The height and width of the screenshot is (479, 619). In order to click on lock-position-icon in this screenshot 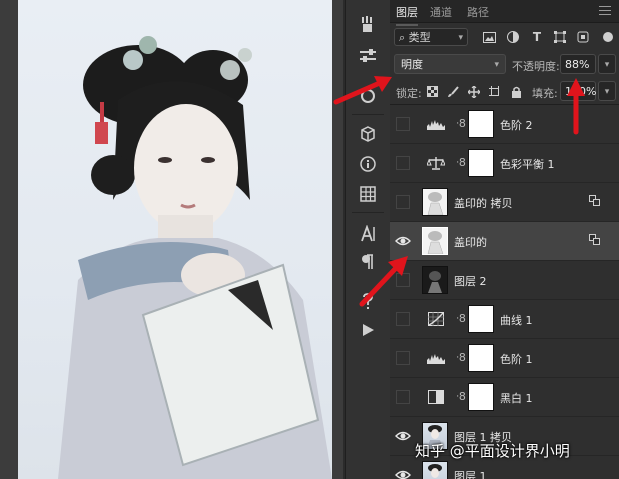, I will do `click(473, 91)`.